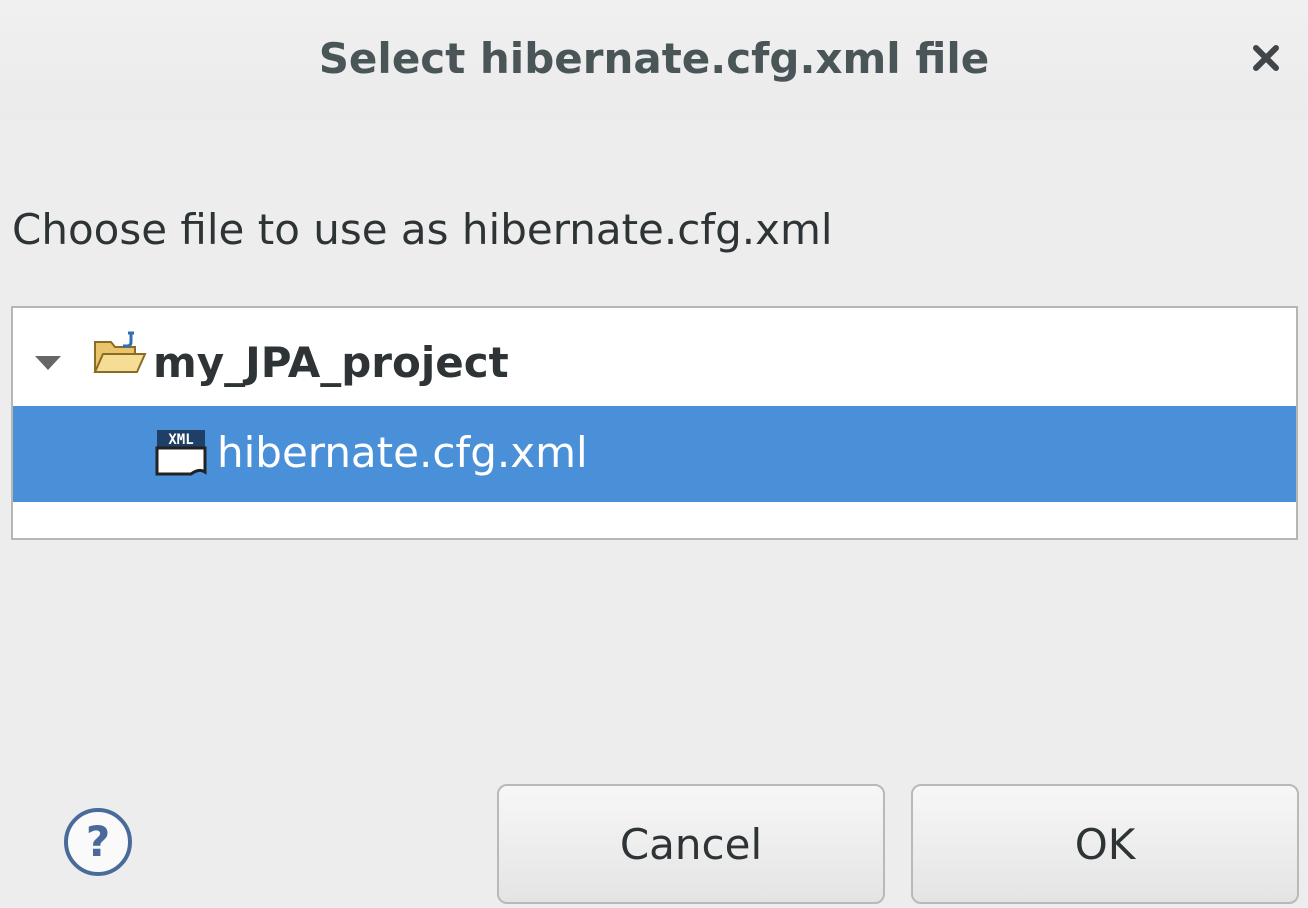 The image size is (1308, 908). Describe the element at coordinates (1105, 844) in the screenshot. I see `ok-button: OK` at that location.